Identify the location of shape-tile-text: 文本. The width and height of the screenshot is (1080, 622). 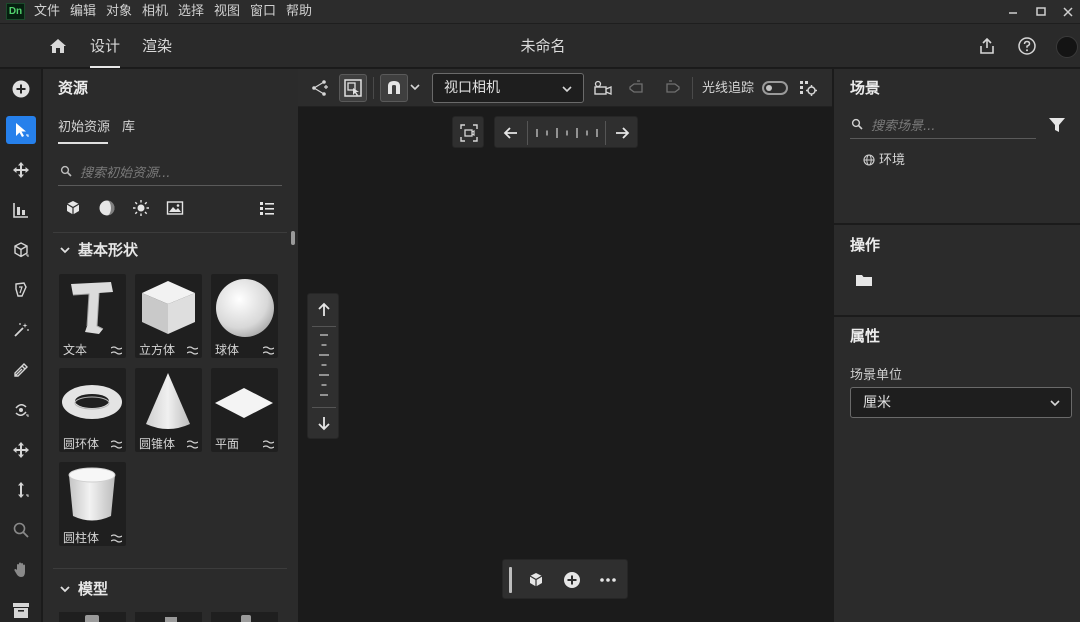
(92, 316).